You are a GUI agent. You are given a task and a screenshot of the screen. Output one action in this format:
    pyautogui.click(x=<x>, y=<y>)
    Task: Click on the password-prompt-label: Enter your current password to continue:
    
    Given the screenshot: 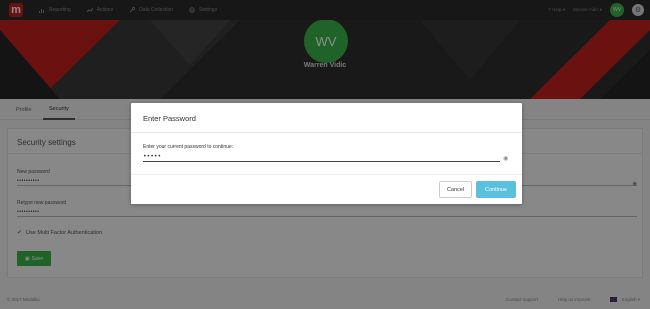 What is the action you would take?
    pyautogui.click(x=188, y=147)
    